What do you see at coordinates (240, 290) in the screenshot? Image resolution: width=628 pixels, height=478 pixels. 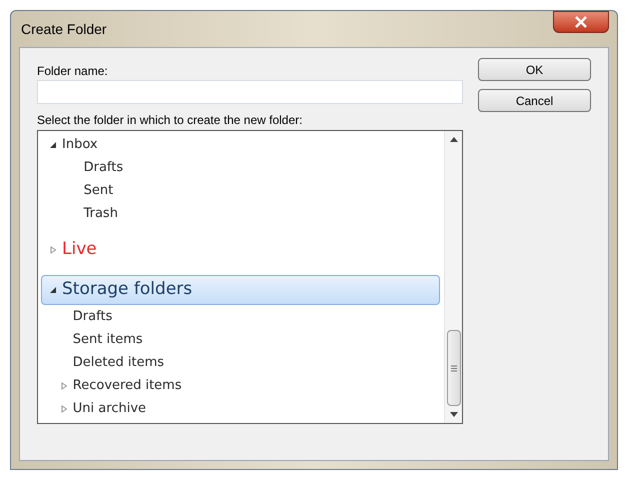 I see `folder-tree-item: Storage folders` at bounding box center [240, 290].